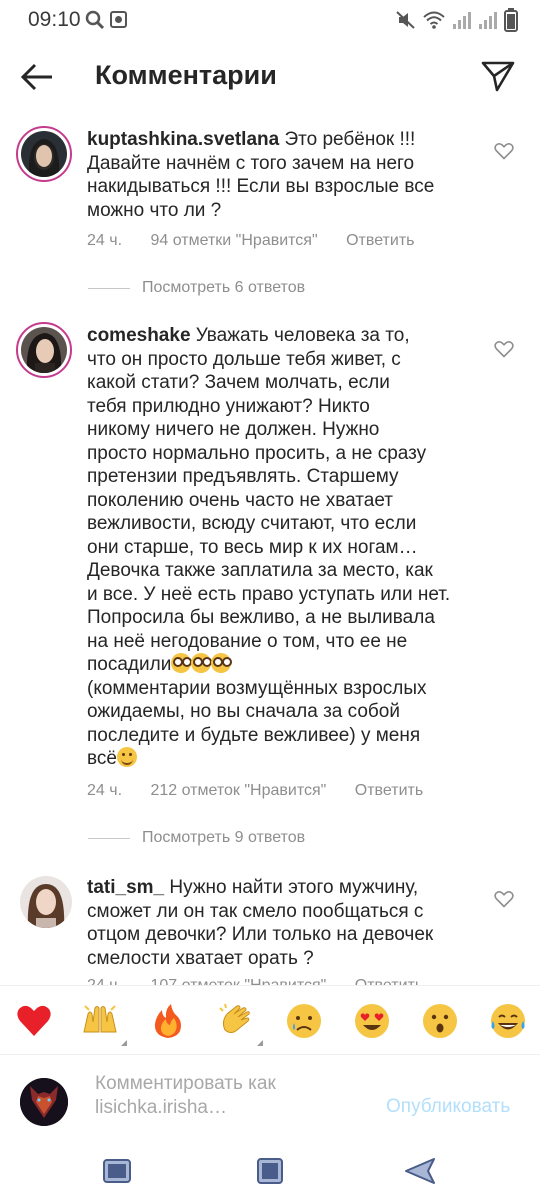 This screenshot has width=540, height=1200. I want to click on comment-text-line: поколению очень часто не хватает, so click(240, 500).